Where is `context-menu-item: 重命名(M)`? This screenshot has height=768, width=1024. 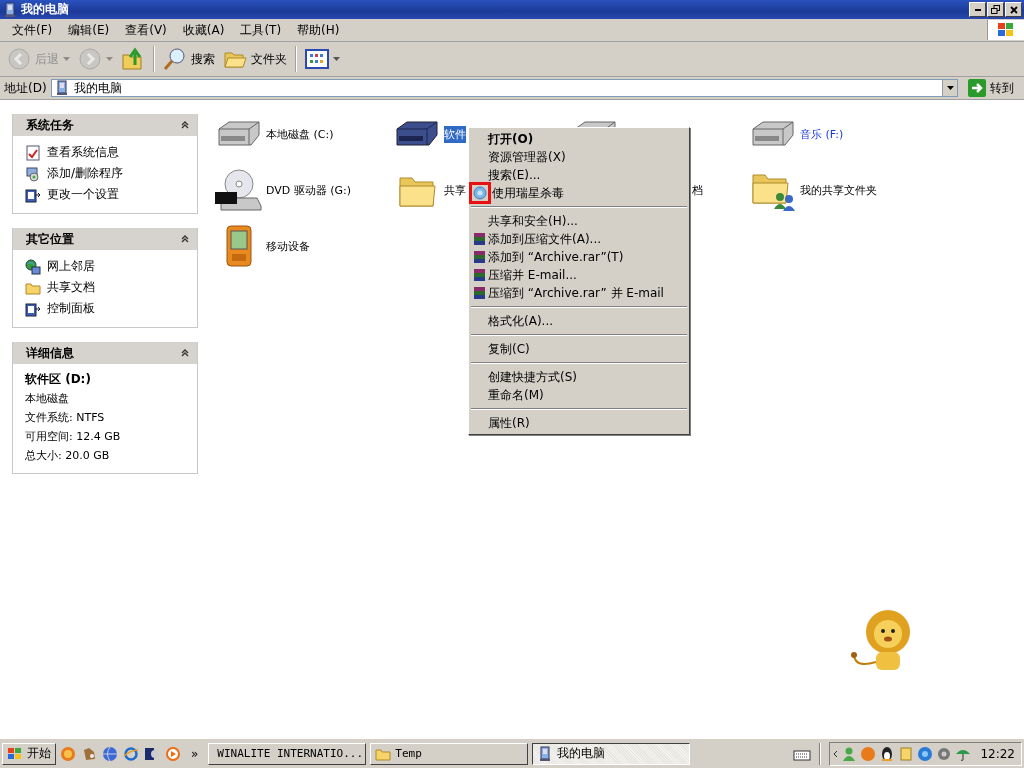 context-menu-item: 重命名(M) is located at coordinates (579, 395).